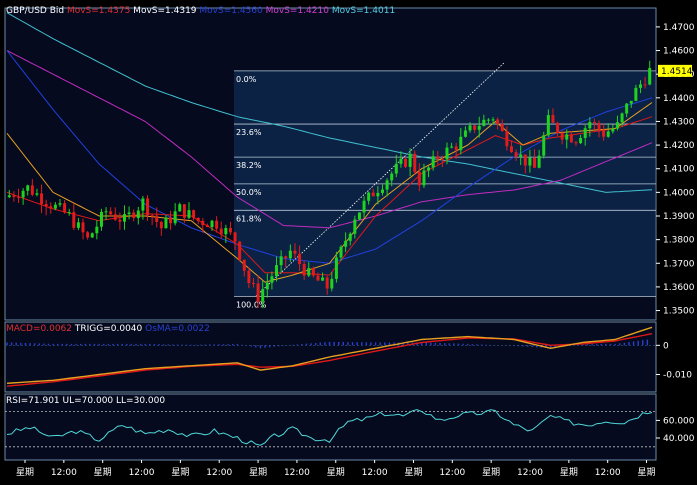  Describe the element at coordinates (679, 28) in the screenshot. I see `price-tick-label: 1.4700` at that location.